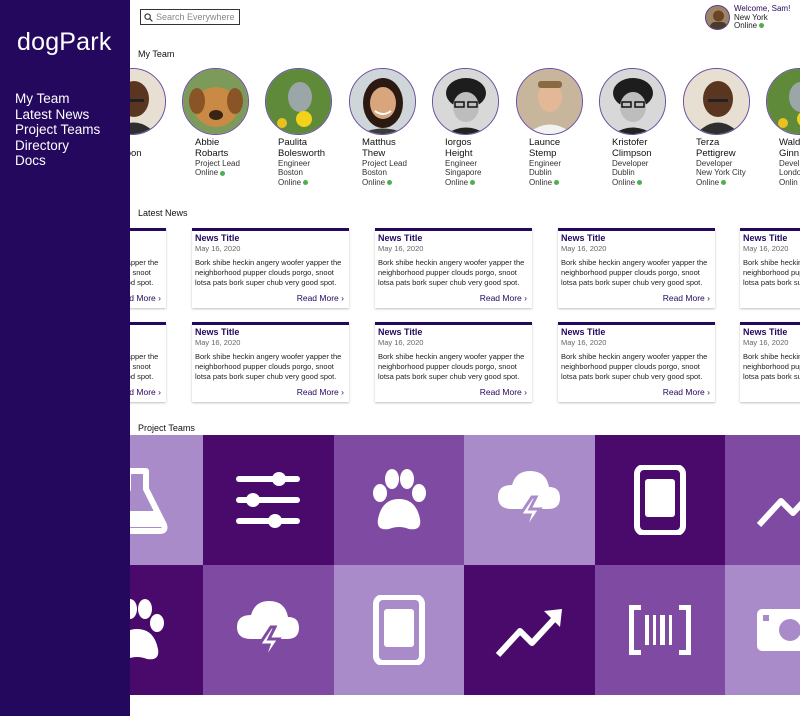 The height and width of the screenshot is (716, 800). Describe the element at coordinates (630, 163) in the screenshot. I see `member-role: Developer` at that location.